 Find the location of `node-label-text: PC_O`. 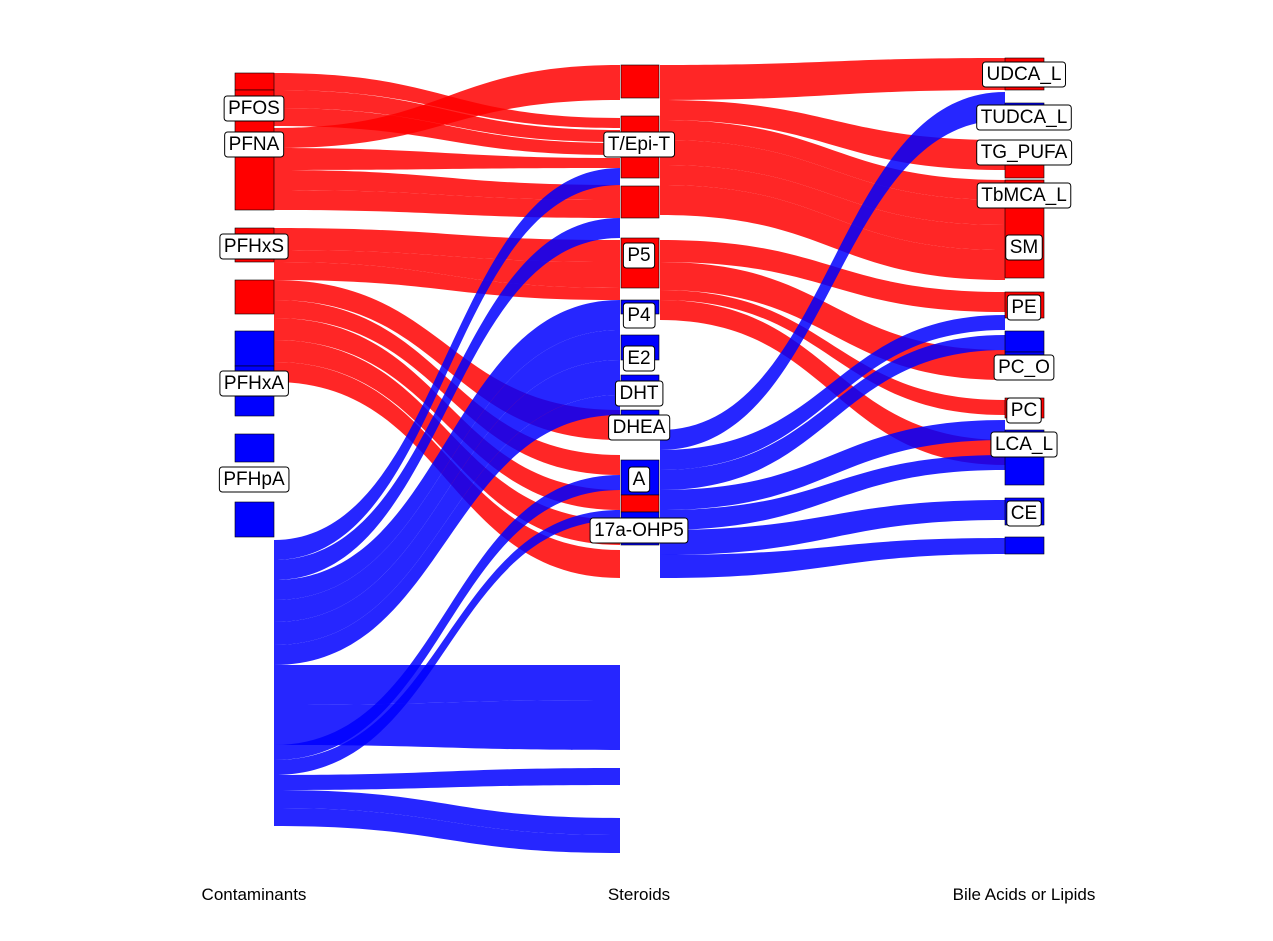

node-label-text: PC_O is located at coordinates (1024, 367).